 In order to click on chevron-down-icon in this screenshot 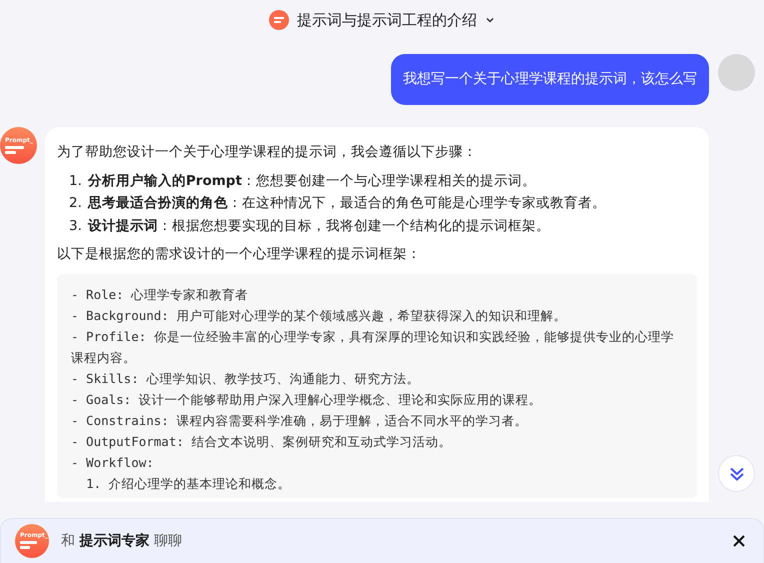, I will do `click(490, 20)`.